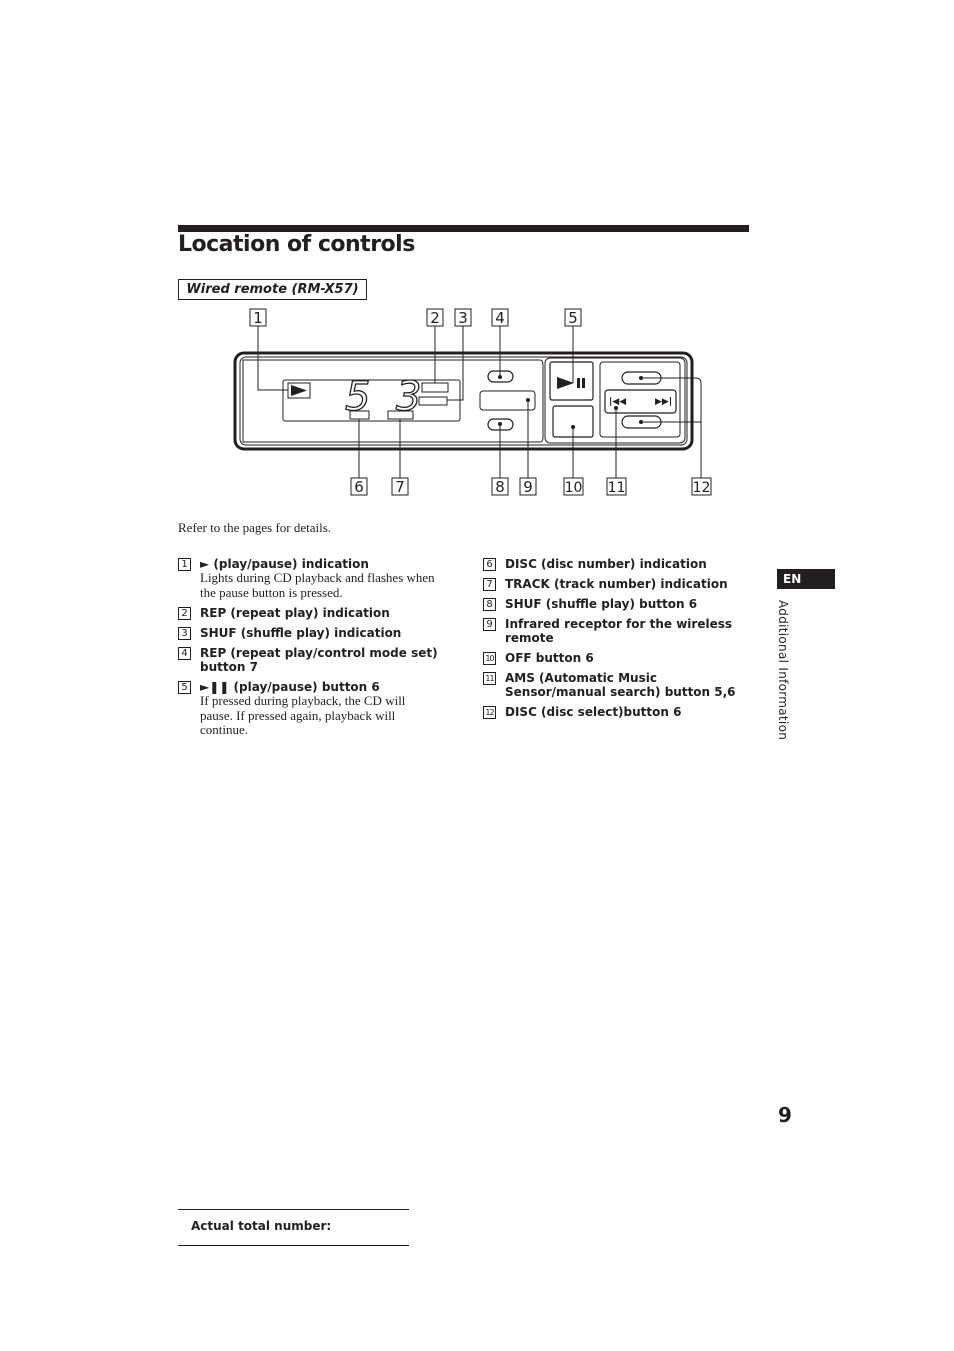 This screenshot has width=954, height=1351. I want to click on item-number: 1, so click(184, 564).